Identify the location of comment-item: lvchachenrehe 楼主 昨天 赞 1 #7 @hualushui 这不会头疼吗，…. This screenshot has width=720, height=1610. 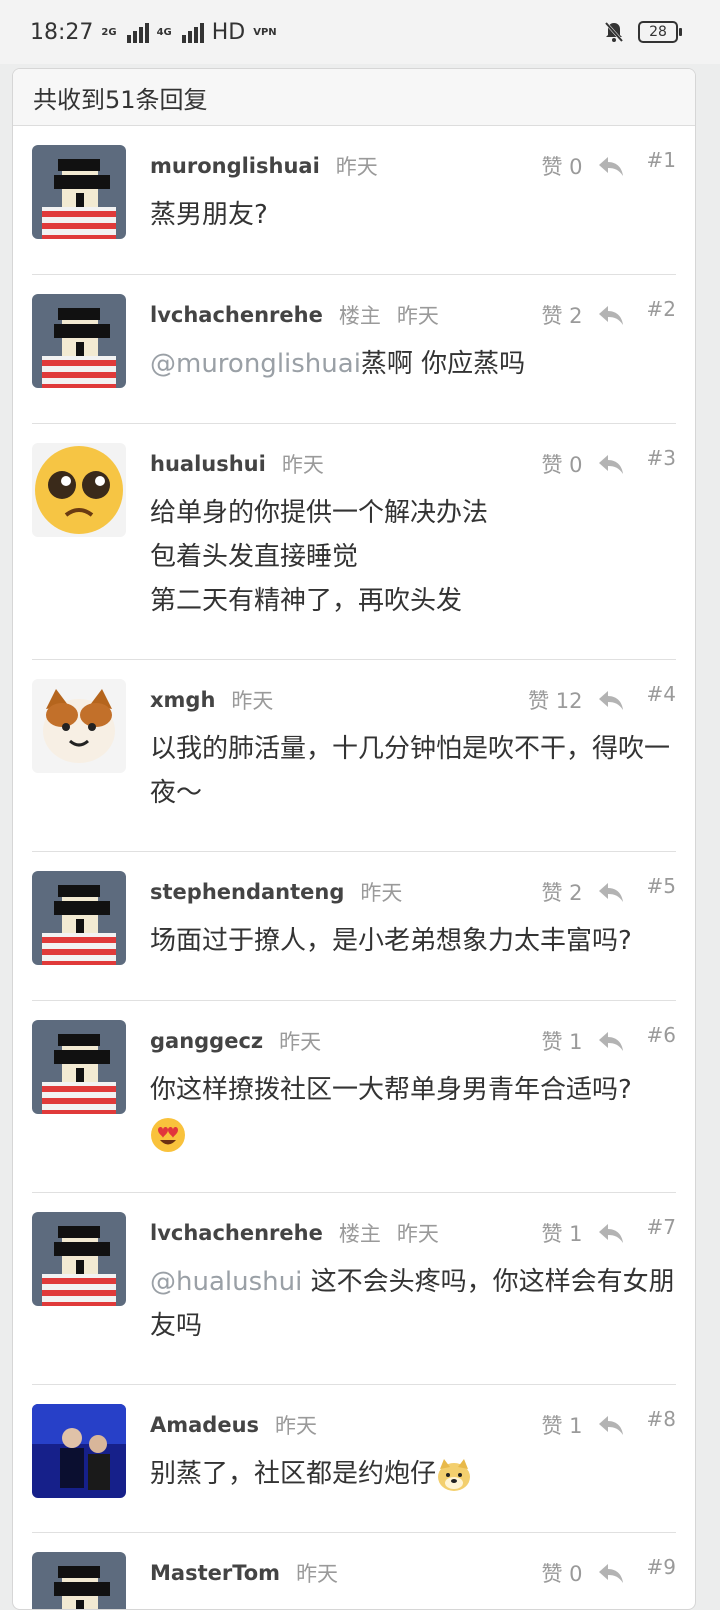
(354, 1288).